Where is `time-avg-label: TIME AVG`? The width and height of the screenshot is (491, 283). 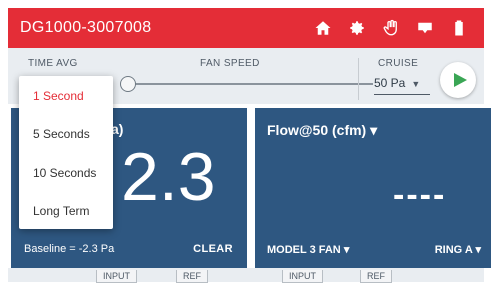 time-avg-label: TIME AVG is located at coordinates (53, 63).